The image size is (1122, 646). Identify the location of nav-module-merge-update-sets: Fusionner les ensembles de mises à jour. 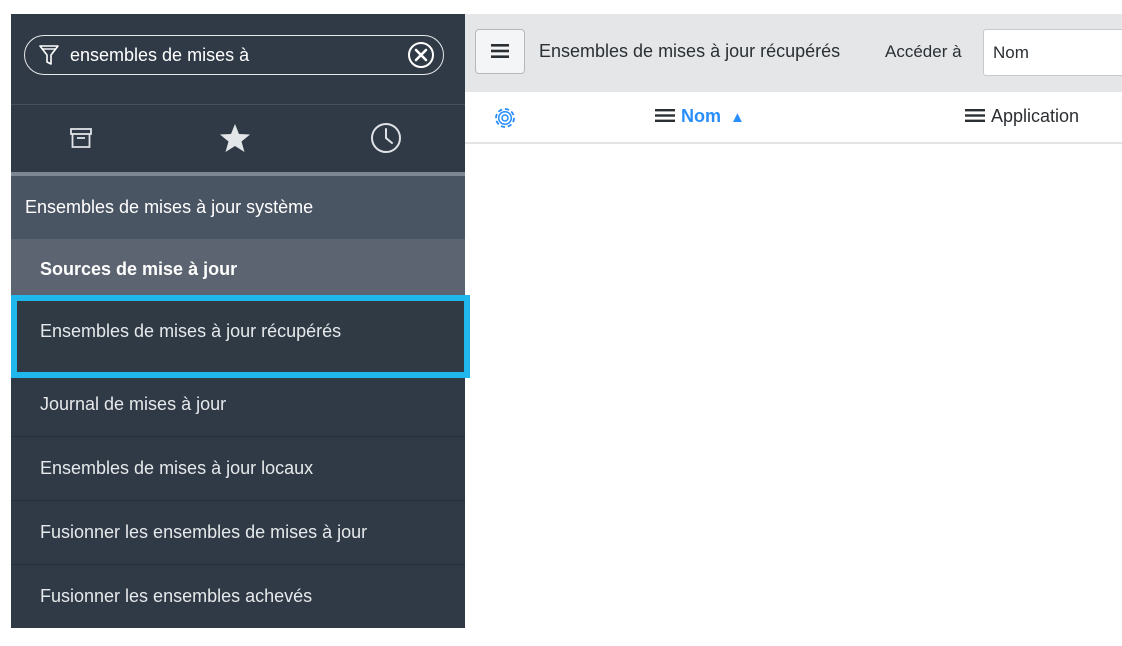
(238, 533).